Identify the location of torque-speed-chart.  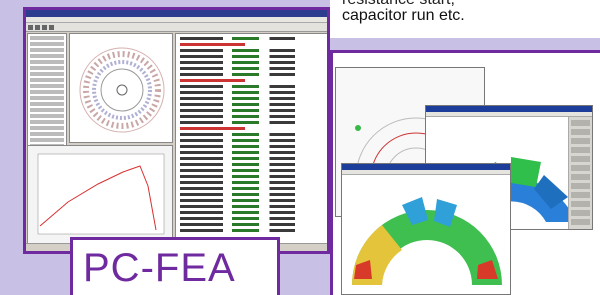
(100, 195).